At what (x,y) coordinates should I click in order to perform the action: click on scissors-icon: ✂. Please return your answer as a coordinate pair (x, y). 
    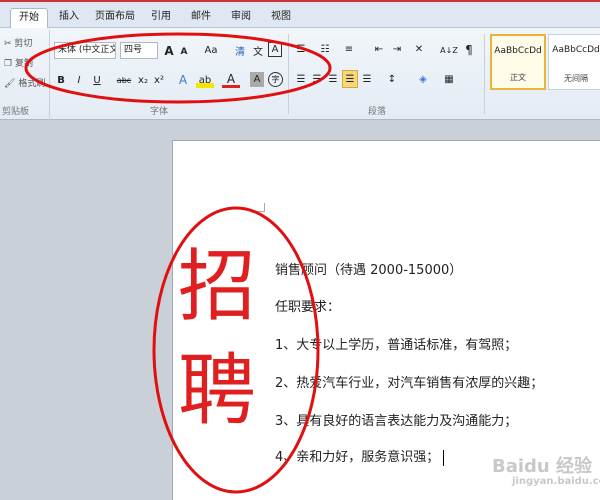
    Looking at the image, I should click on (8, 44).